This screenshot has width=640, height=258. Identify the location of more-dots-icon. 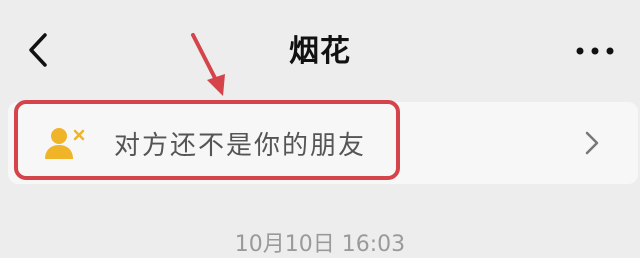
(595, 51).